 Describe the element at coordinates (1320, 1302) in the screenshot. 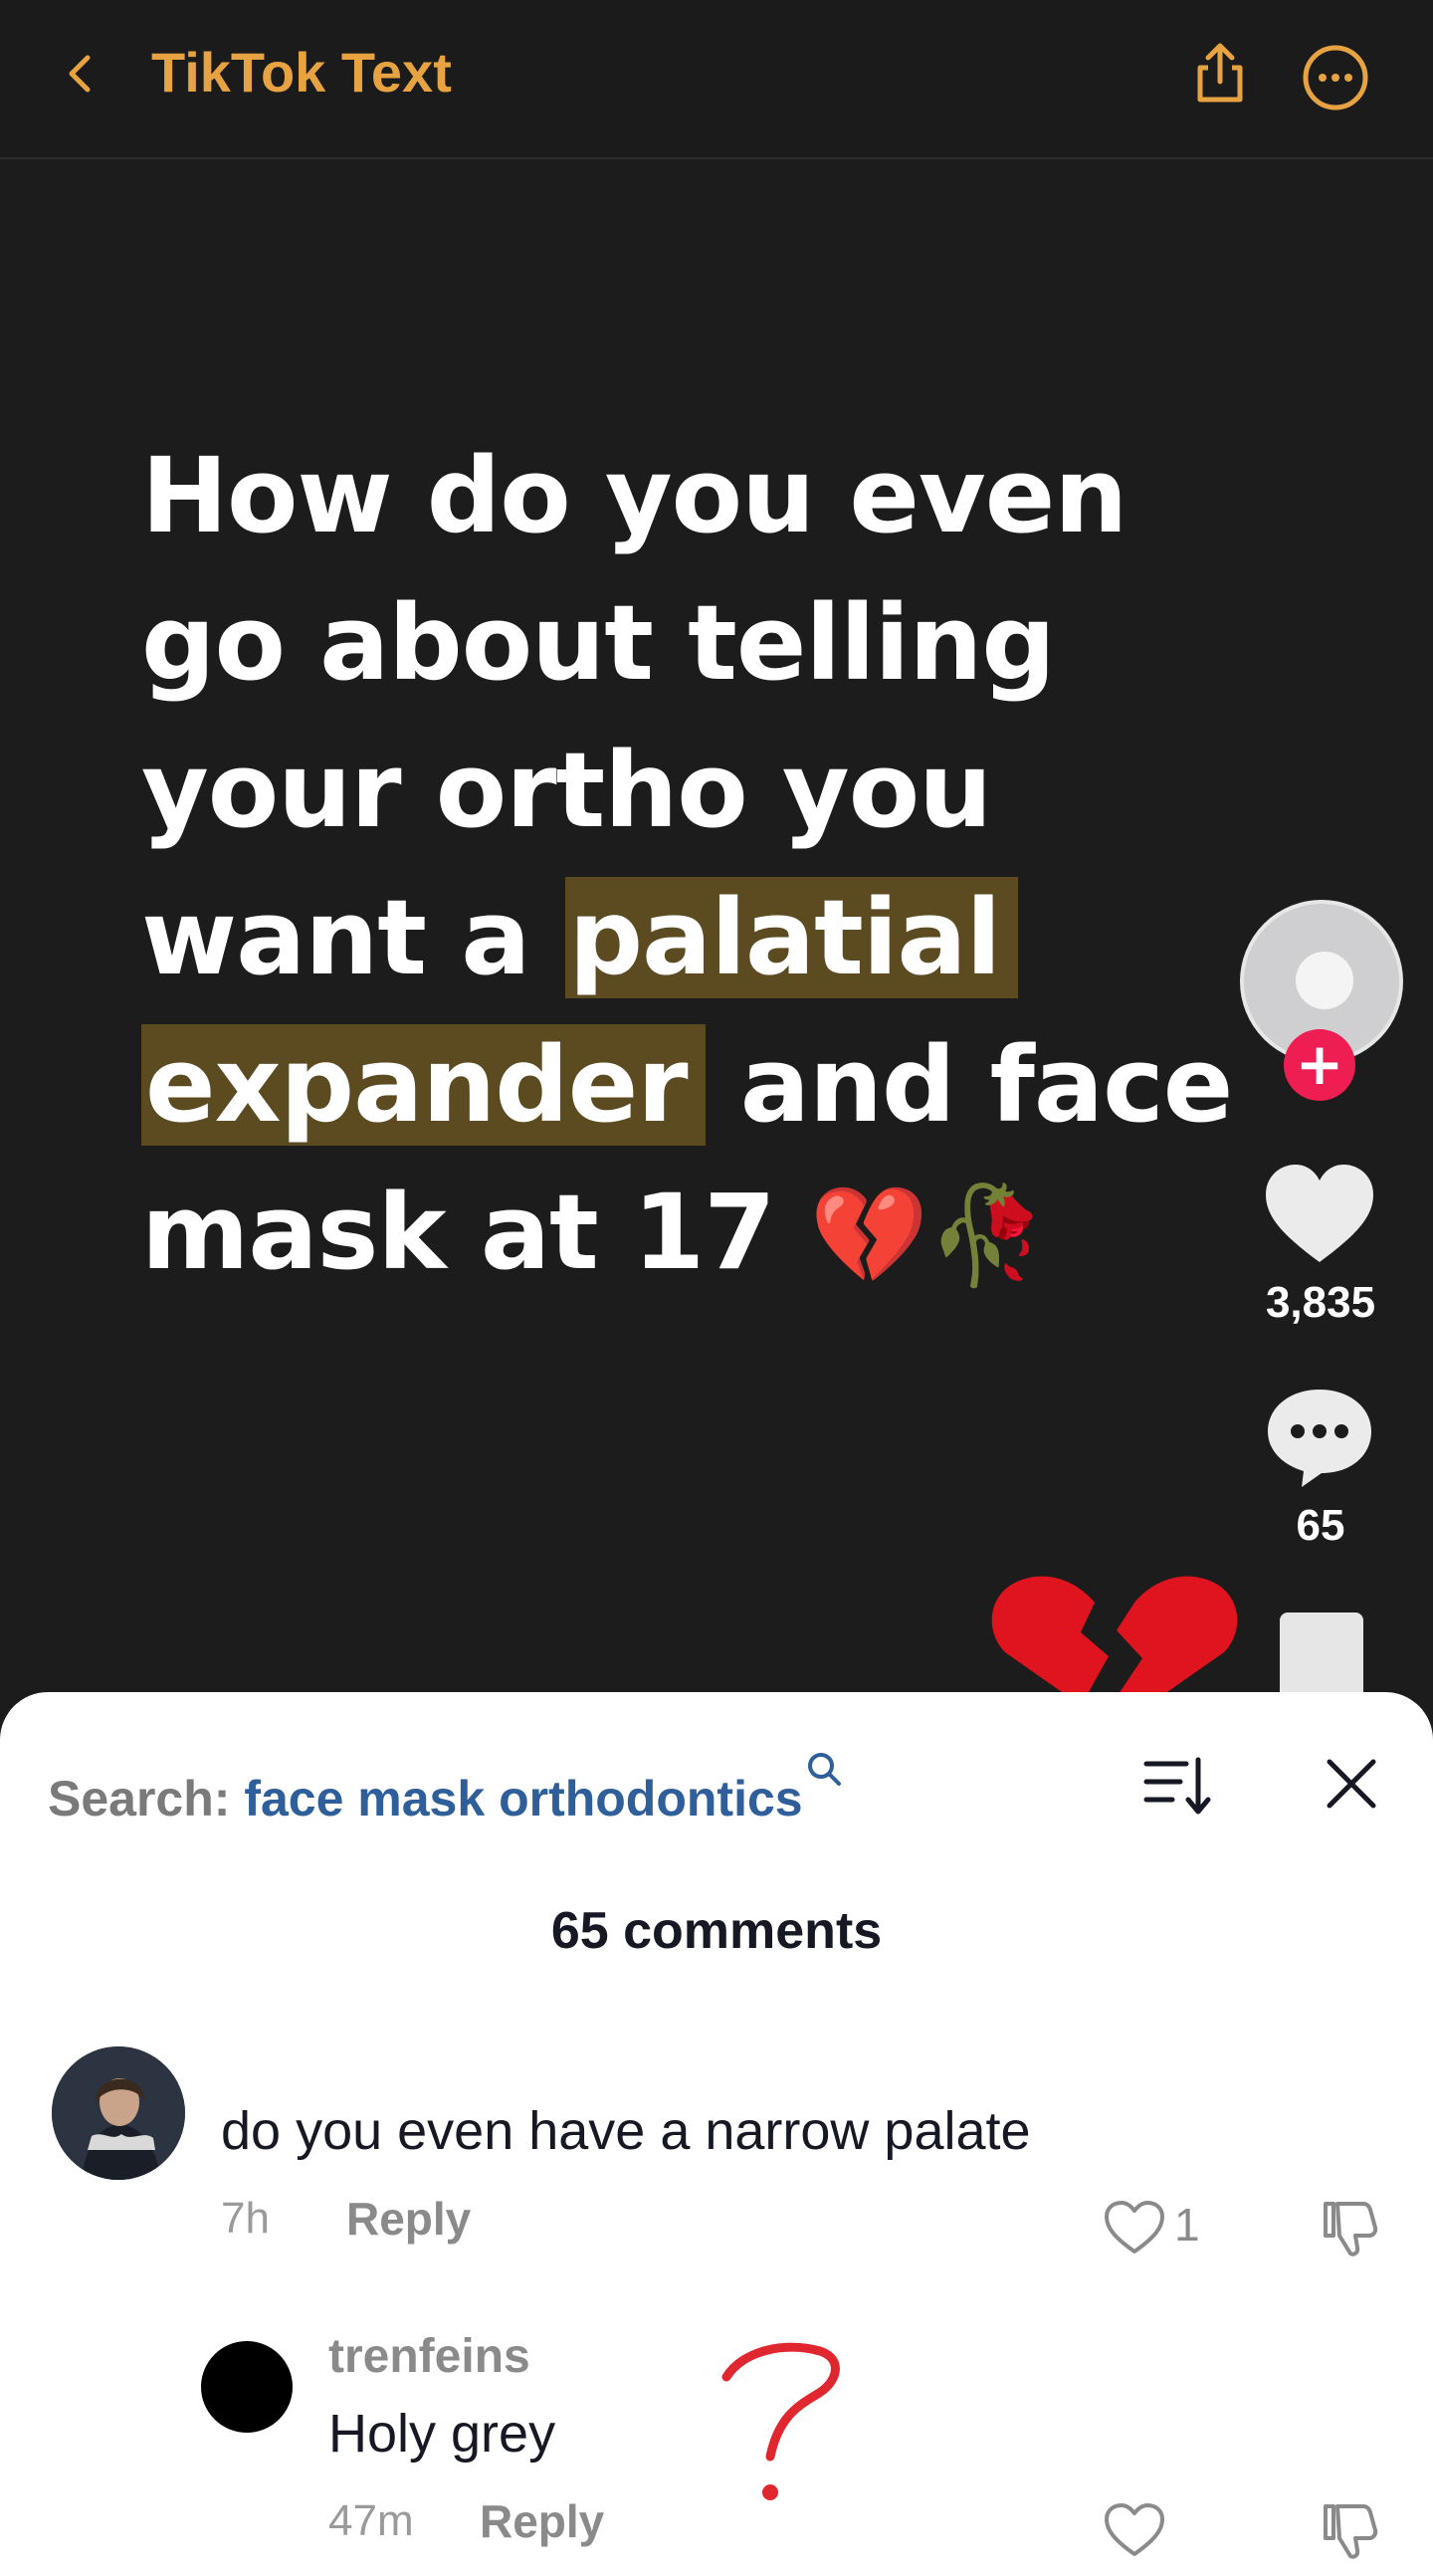

I see `like-count: 3,835` at that location.